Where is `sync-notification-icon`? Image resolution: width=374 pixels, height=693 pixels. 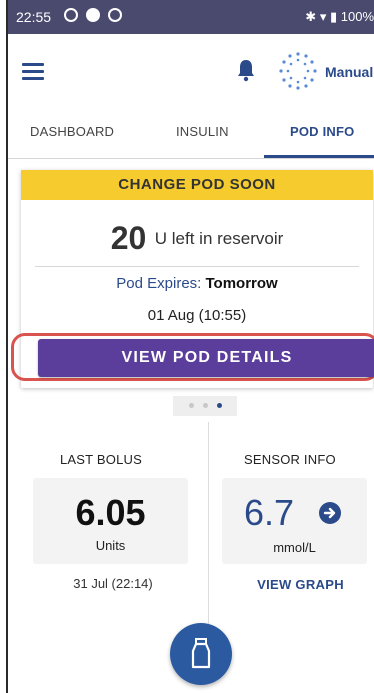 sync-notification-icon is located at coordinates (115, 15).